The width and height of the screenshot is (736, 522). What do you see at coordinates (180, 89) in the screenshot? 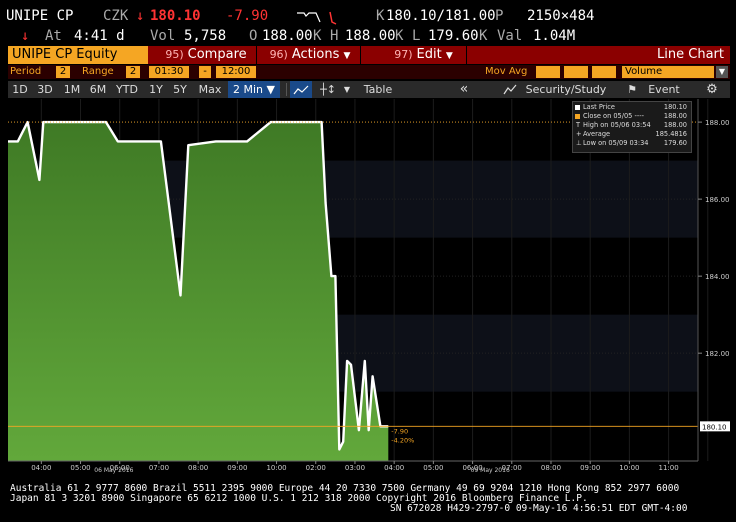
I see `range-5y-button: 5Y` at bounding box center [180, 89].